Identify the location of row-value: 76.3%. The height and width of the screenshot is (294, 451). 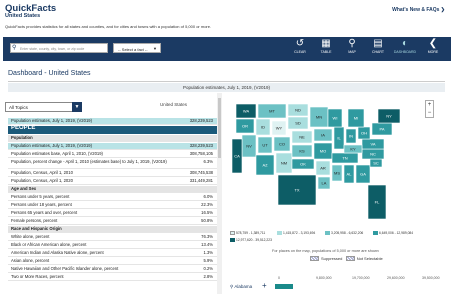
(207, 236).